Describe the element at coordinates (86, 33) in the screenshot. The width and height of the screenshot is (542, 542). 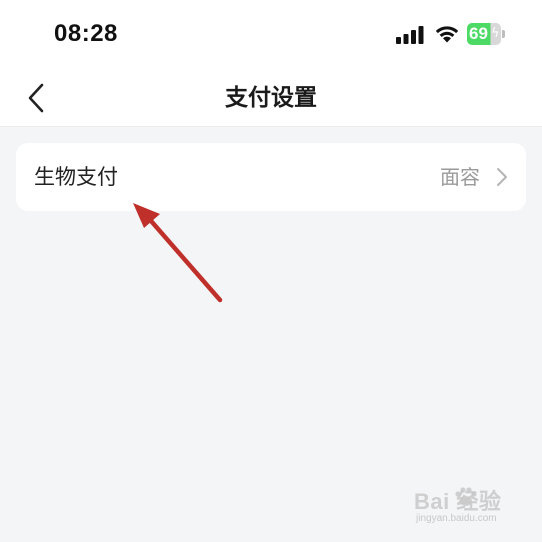
I see `status-time: 08:28` at that location.